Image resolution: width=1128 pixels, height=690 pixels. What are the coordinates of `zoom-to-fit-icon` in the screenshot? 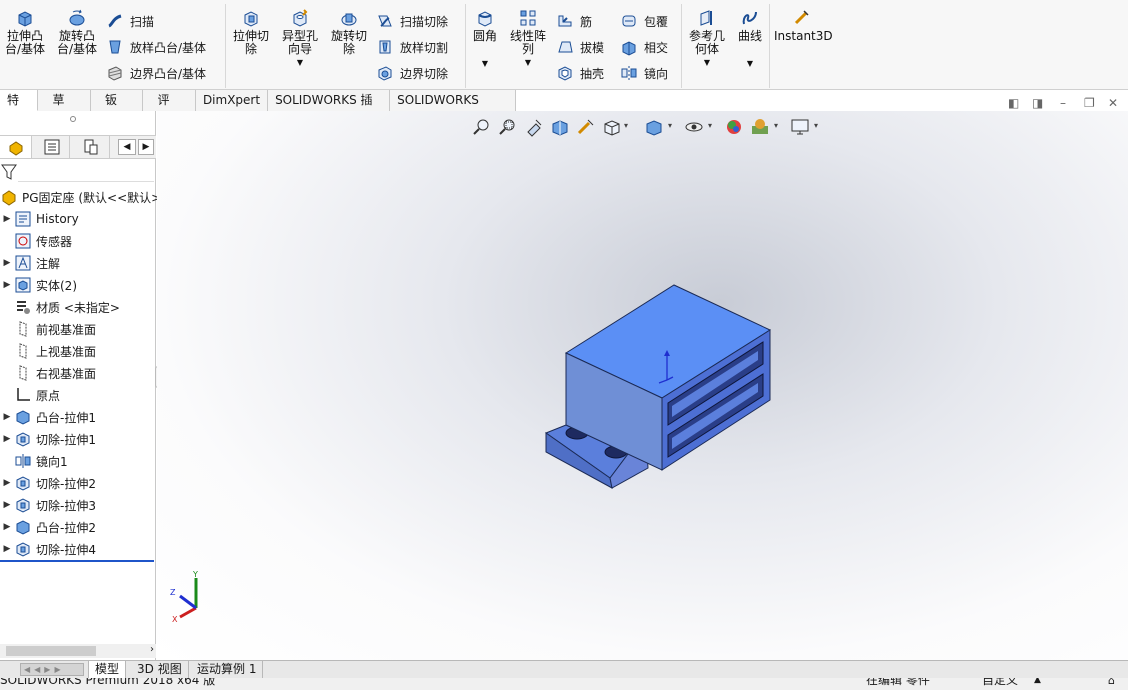 It's located at (482, 127).